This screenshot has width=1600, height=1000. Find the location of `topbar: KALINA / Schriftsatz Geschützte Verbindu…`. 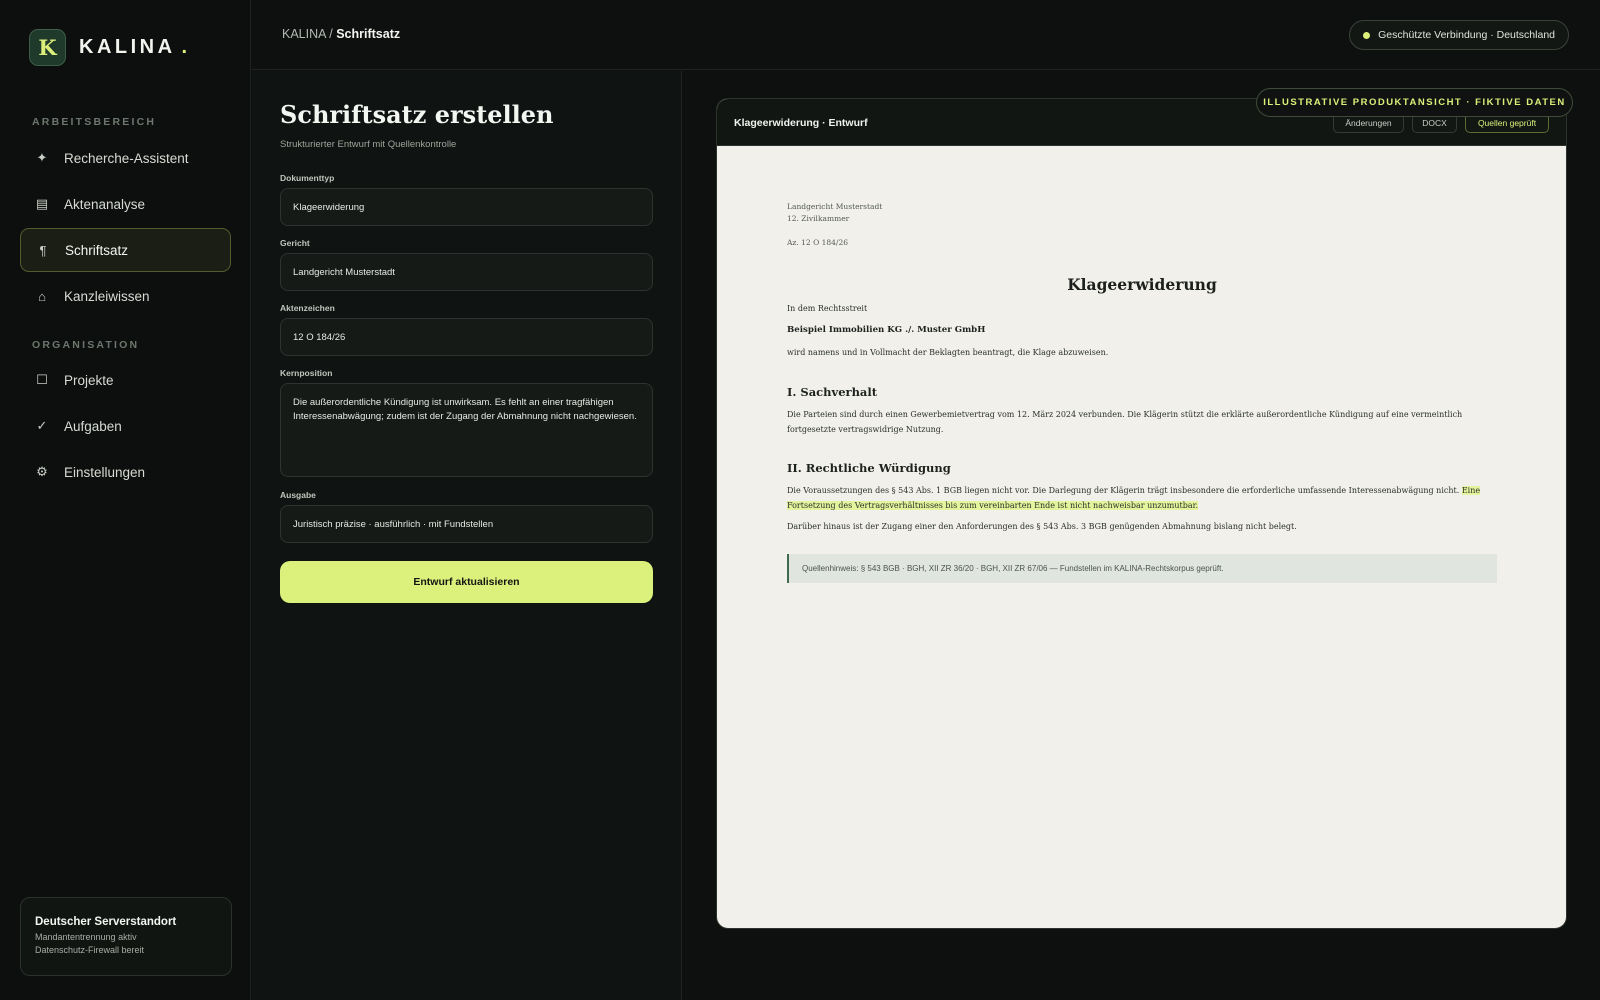

topbar: KALINA / Schriftsatz Geschützte Verbindu… is located at coordinates (926, 35).